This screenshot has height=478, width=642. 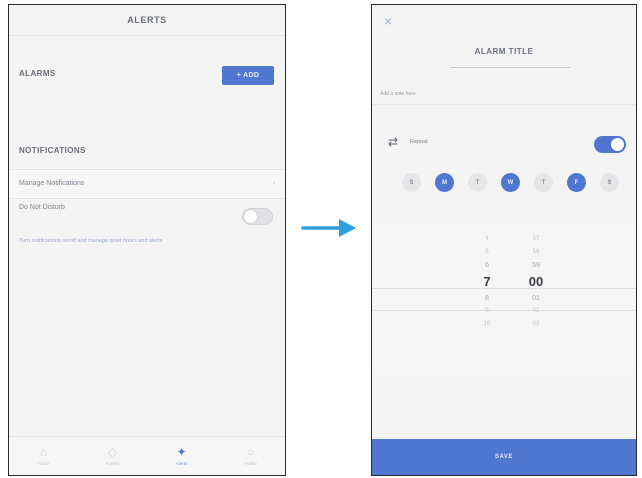 I want to click on close-icon: ×, so click(x=388, y=21).